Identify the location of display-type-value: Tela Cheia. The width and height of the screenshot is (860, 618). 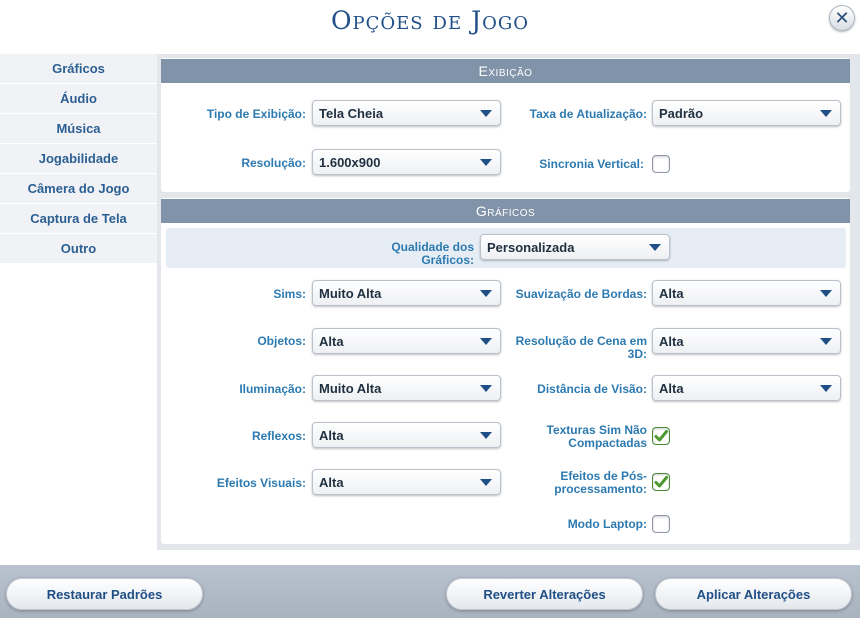
(351, 113).